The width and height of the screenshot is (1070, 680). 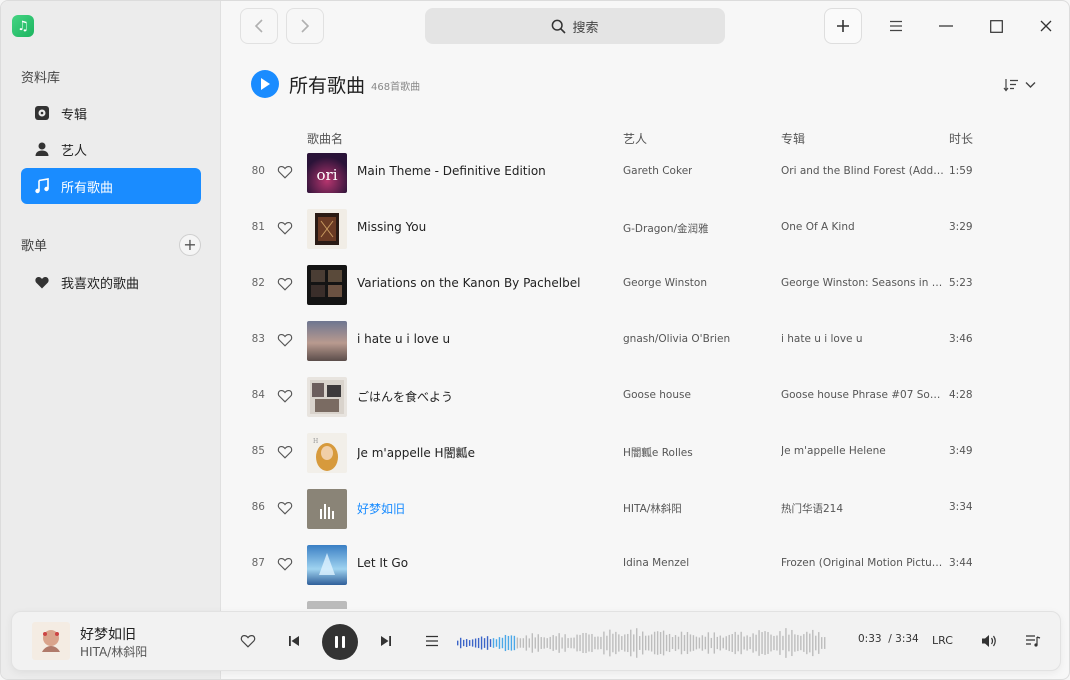 I want to click on track-number: 81, so click(x=258, y=227).